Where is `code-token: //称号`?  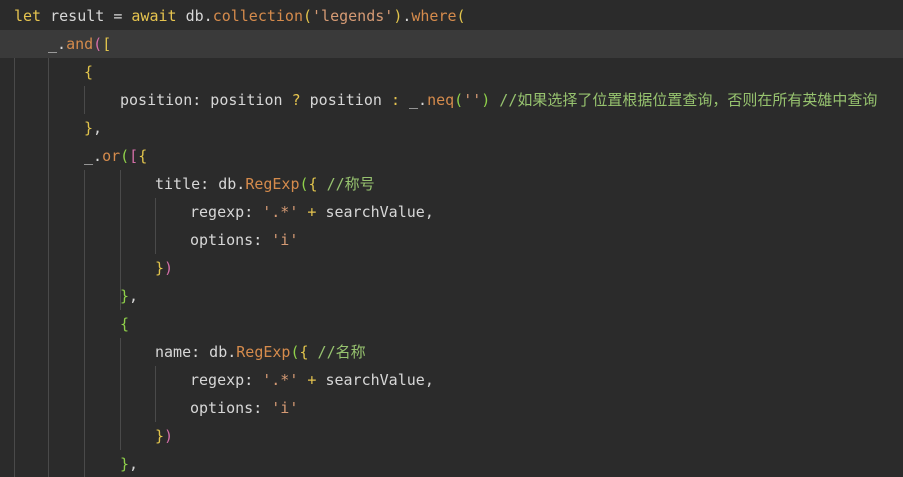 code-token: //称号 is located at coordinates (346, 184).